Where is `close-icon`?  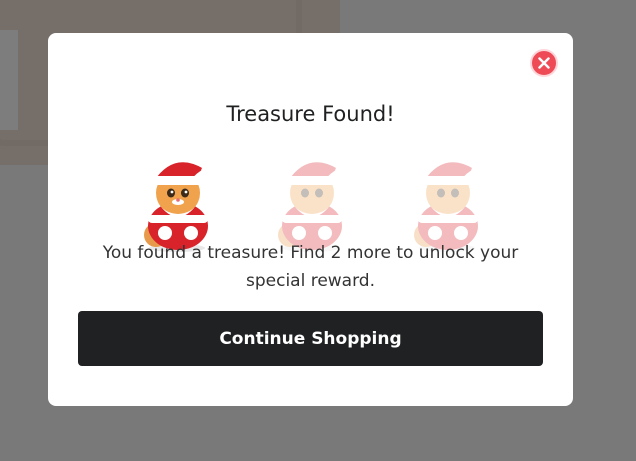
close-icon is located at coordinates (544, 63).